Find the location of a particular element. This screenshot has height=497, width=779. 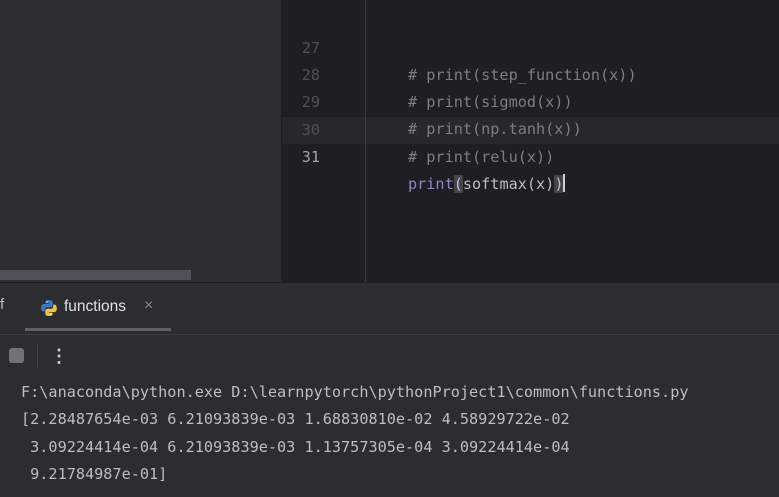

code-comment: # print(relu(x)) is located at coordinates (481, 157).